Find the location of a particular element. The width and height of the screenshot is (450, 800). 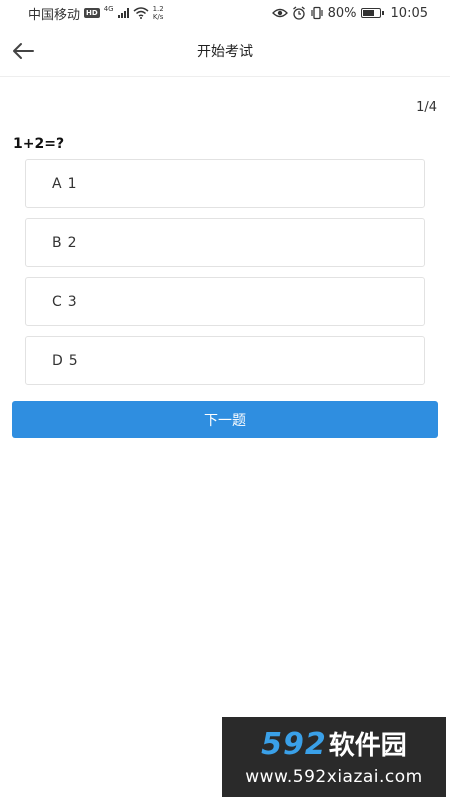

status-left: 中国移动 HD 4G 1.2 K/s is located at coordinates (82, 13).